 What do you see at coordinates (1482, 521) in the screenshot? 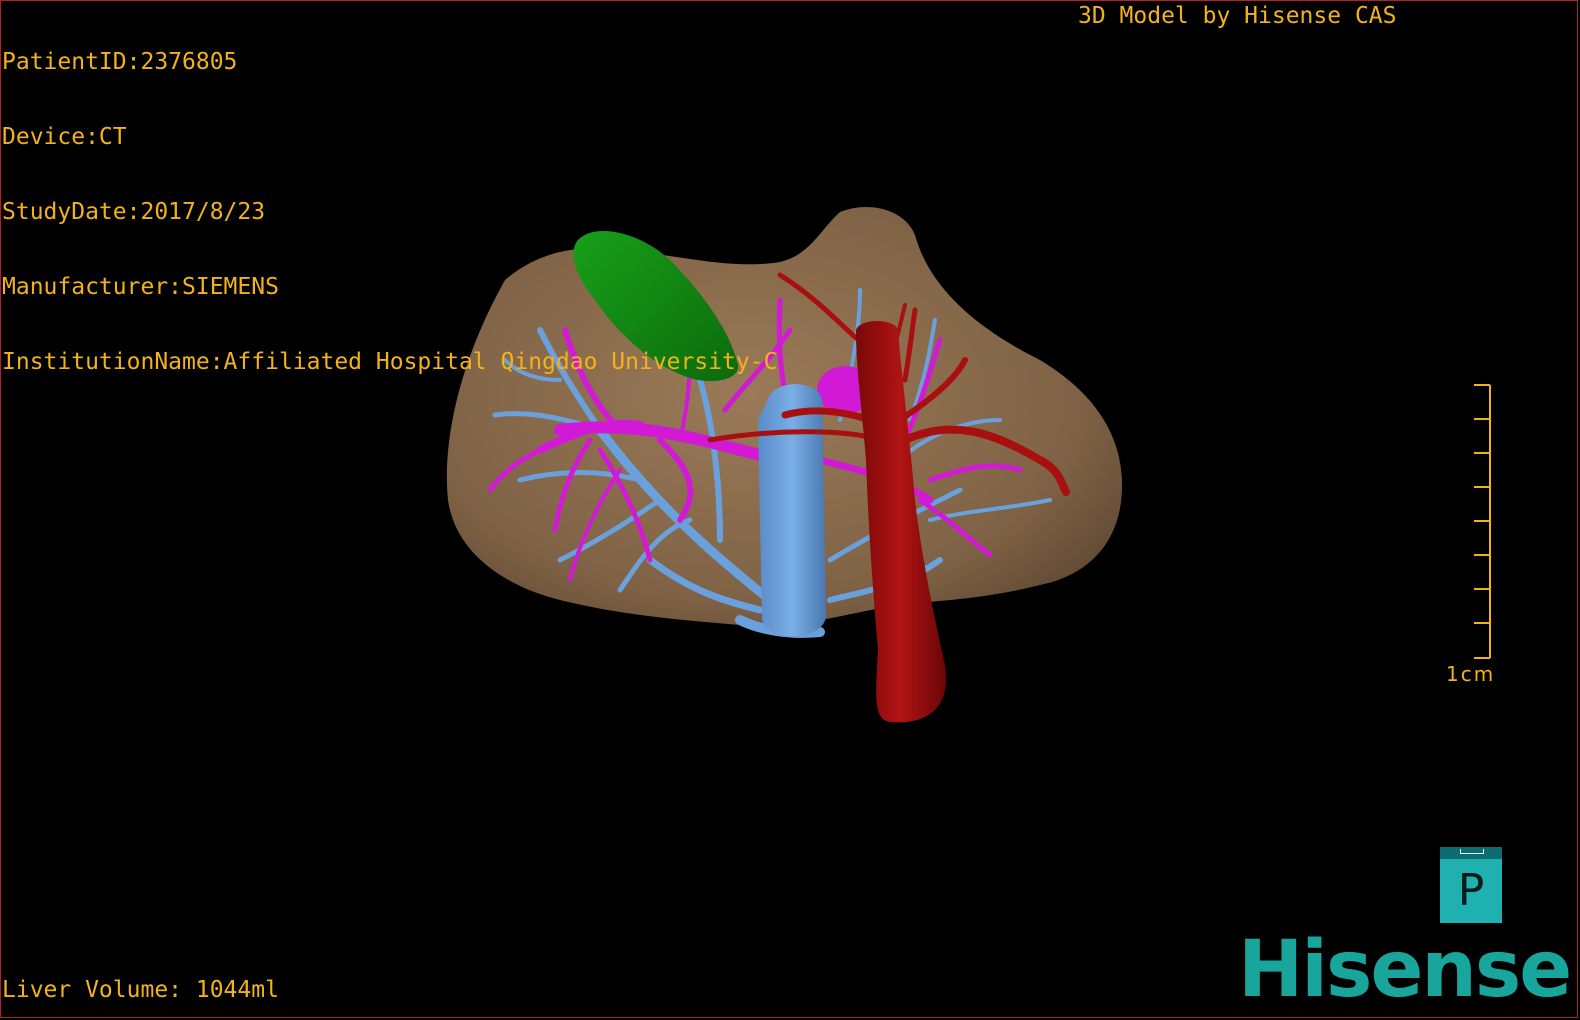
I see `scale-bar` at bounding box center [1482, 521].